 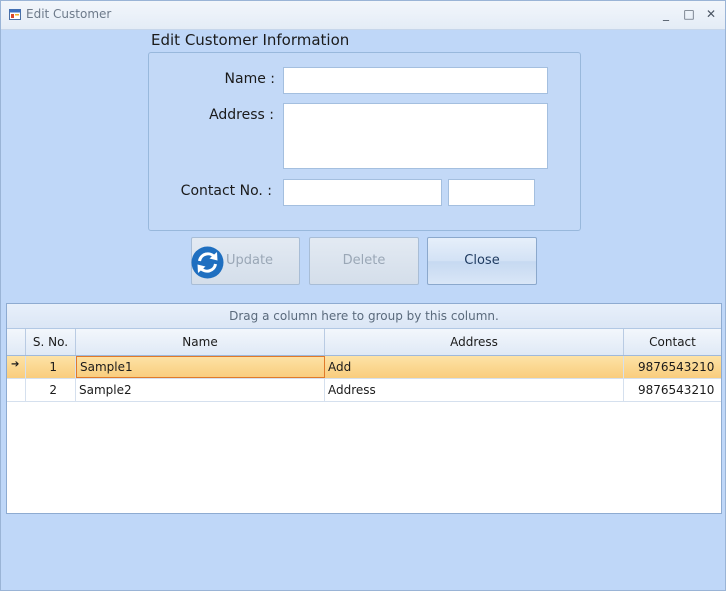 What do you see at coordinates (51, 390) in the screenshot?
I see `cell-sno: 2` at bounding box center [51, 390].